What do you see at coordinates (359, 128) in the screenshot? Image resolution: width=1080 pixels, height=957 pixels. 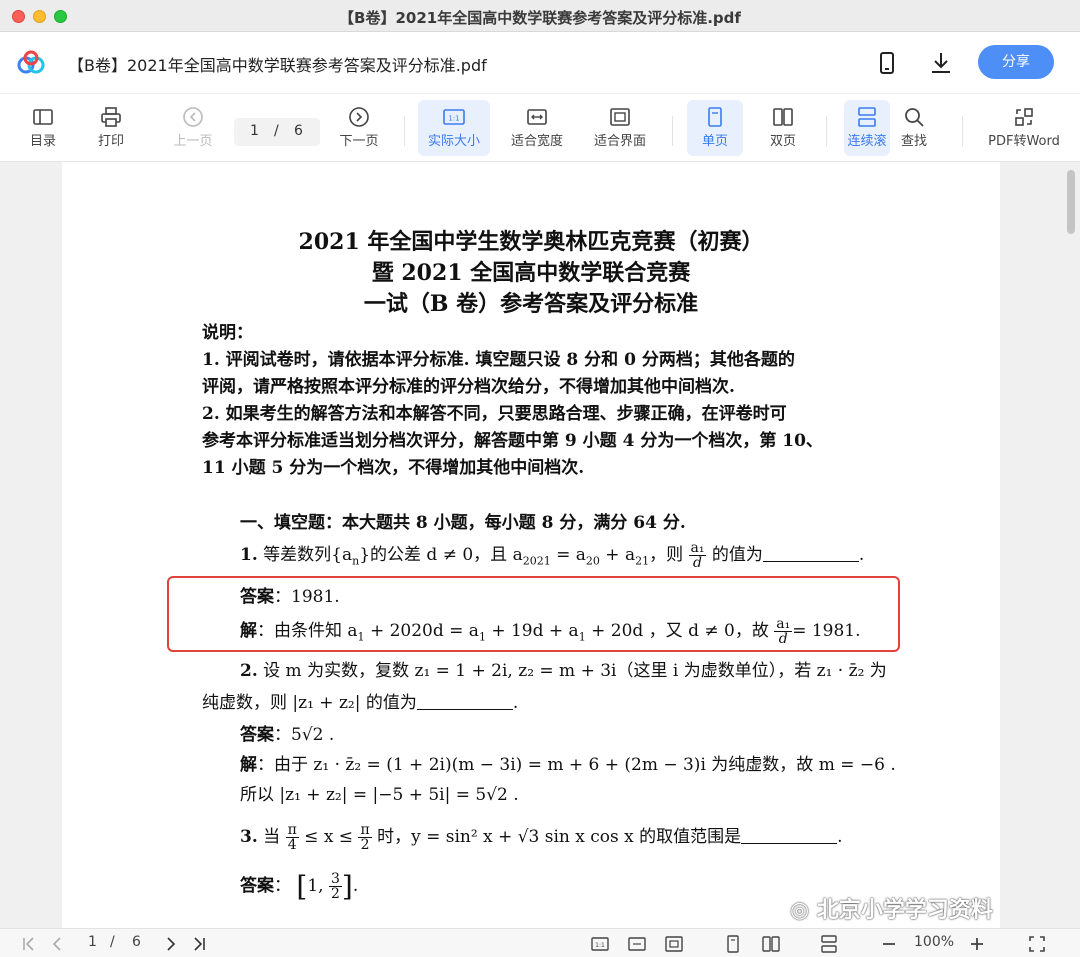 I see `next-page-button: 下一页` at bounding box center [359, 128].